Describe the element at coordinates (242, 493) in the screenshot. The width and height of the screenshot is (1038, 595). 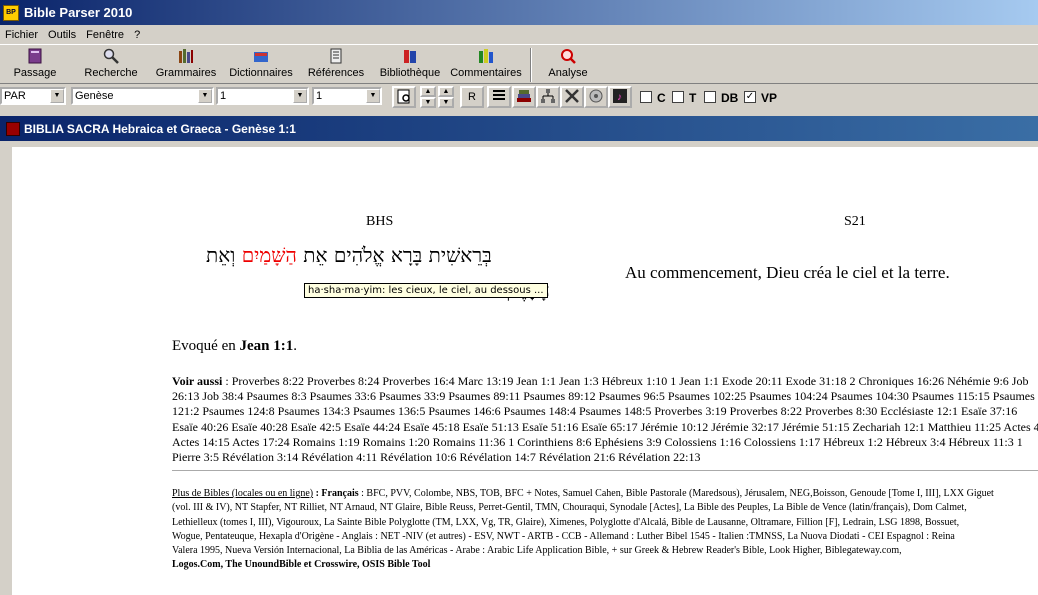
I see `more-bibles-link: Plus de Bibles (locales ou en ligne)` at that location.